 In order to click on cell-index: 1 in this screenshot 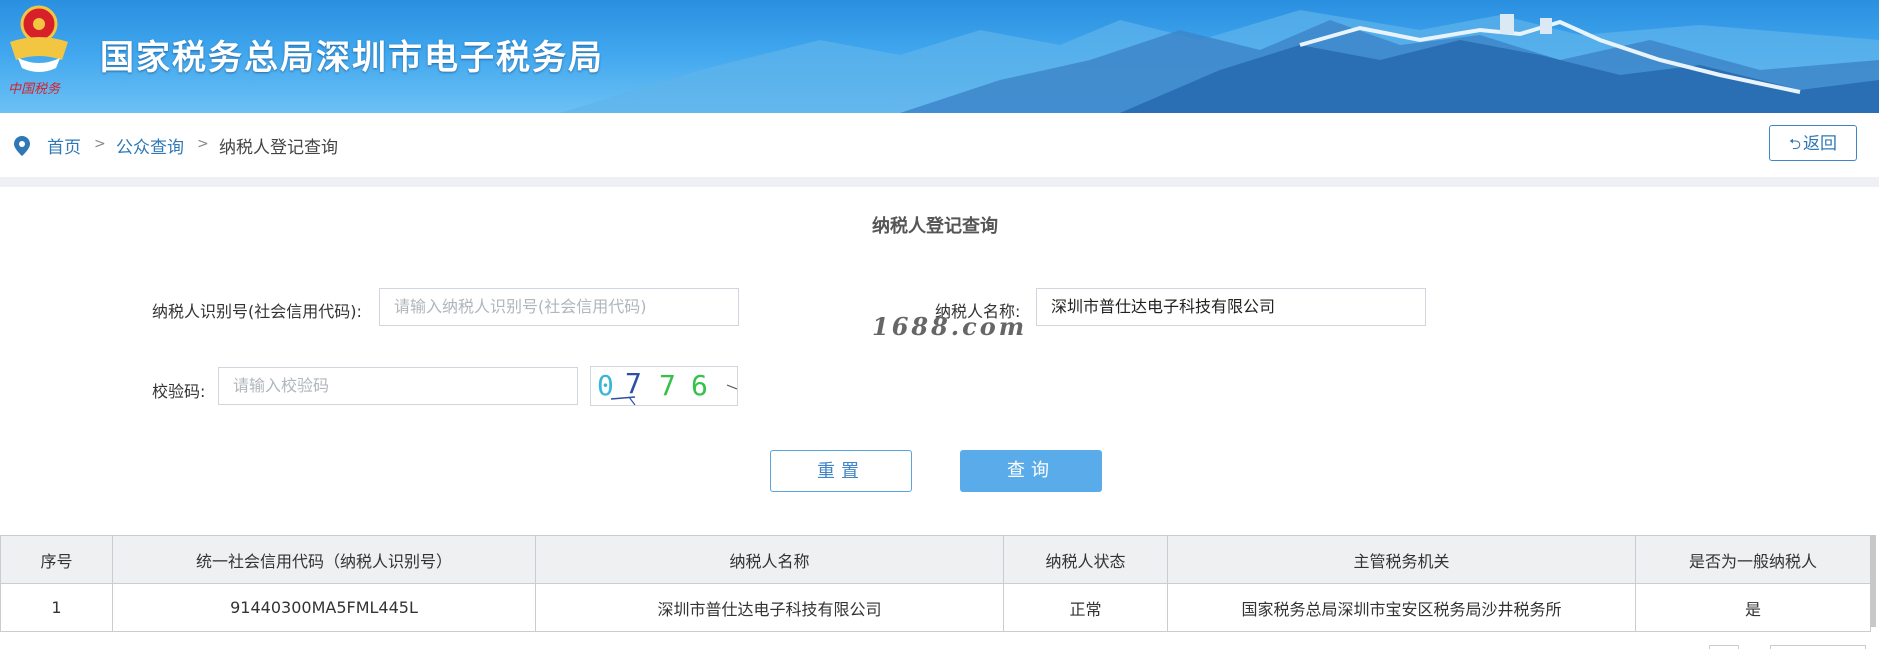, I will do `click(56, 607)`.